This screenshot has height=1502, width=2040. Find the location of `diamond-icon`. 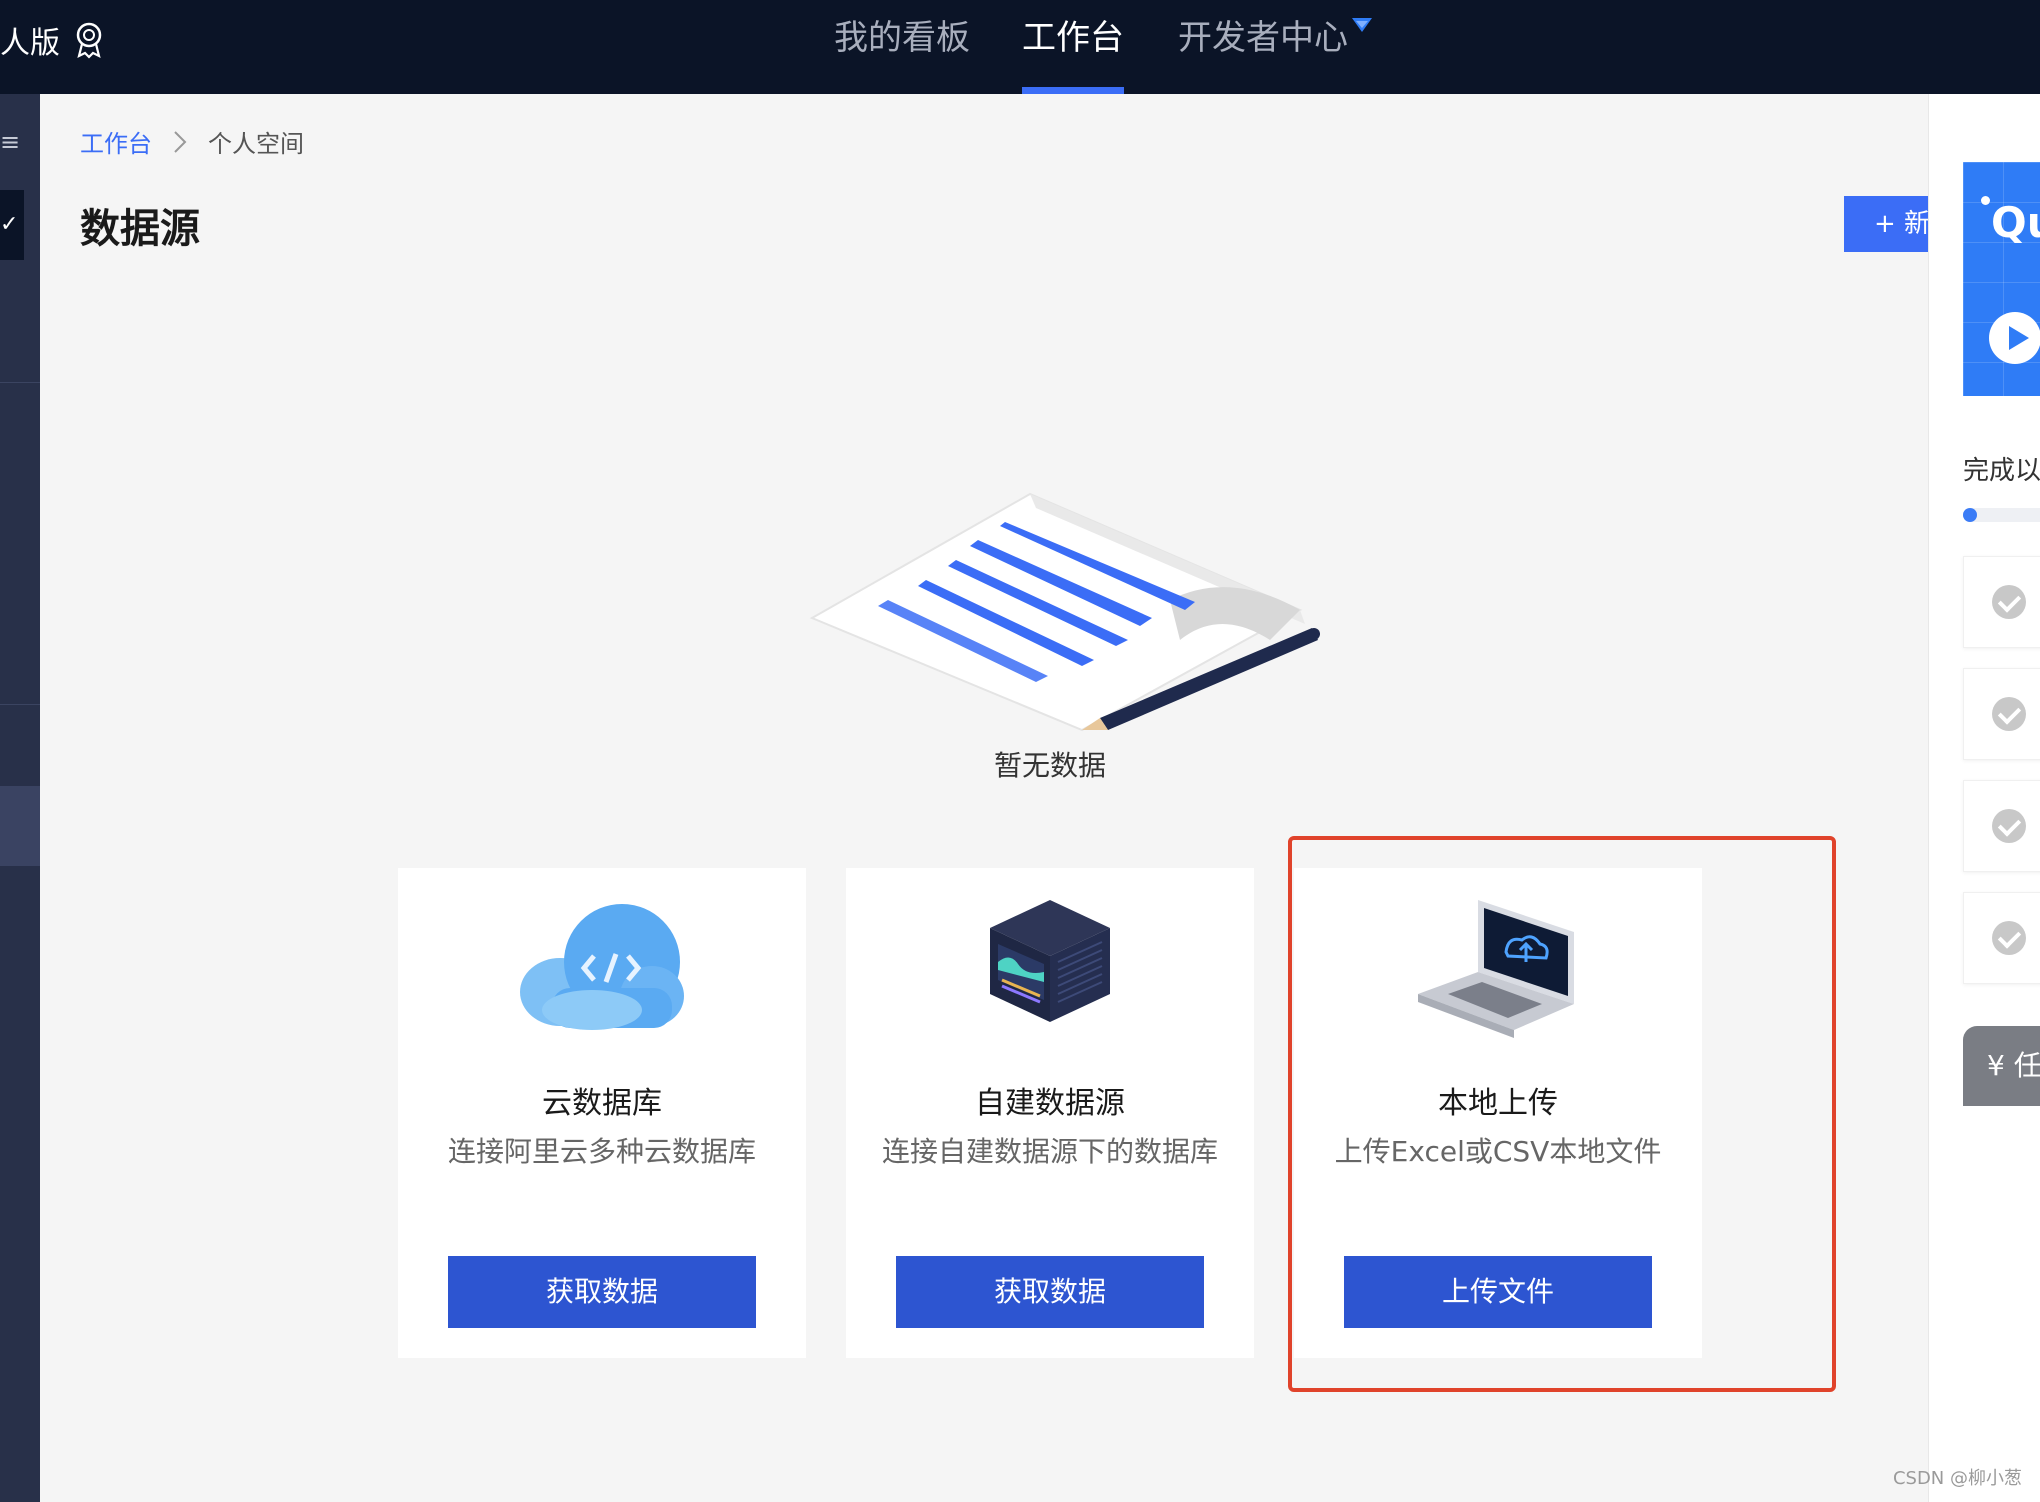

diamond-icon is located at coordinates (1362, 25).